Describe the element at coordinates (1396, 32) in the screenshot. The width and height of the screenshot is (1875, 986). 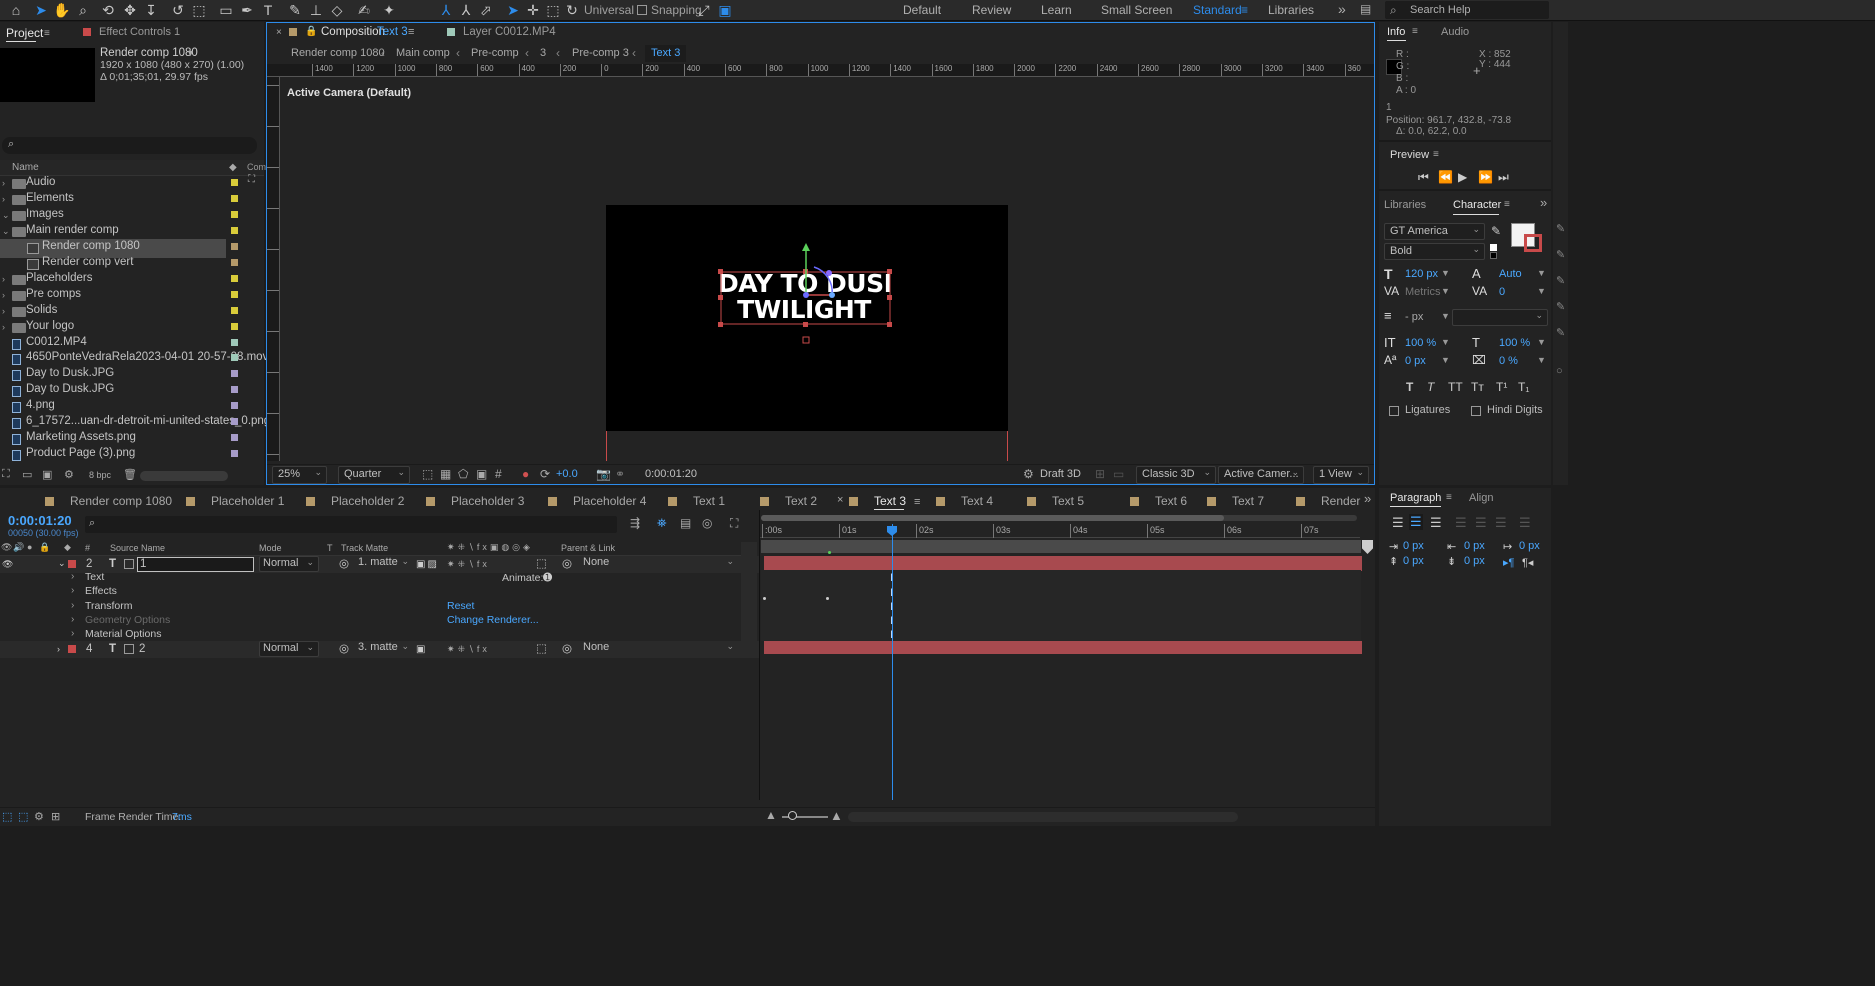
I see `tab-info: Info` at that location.